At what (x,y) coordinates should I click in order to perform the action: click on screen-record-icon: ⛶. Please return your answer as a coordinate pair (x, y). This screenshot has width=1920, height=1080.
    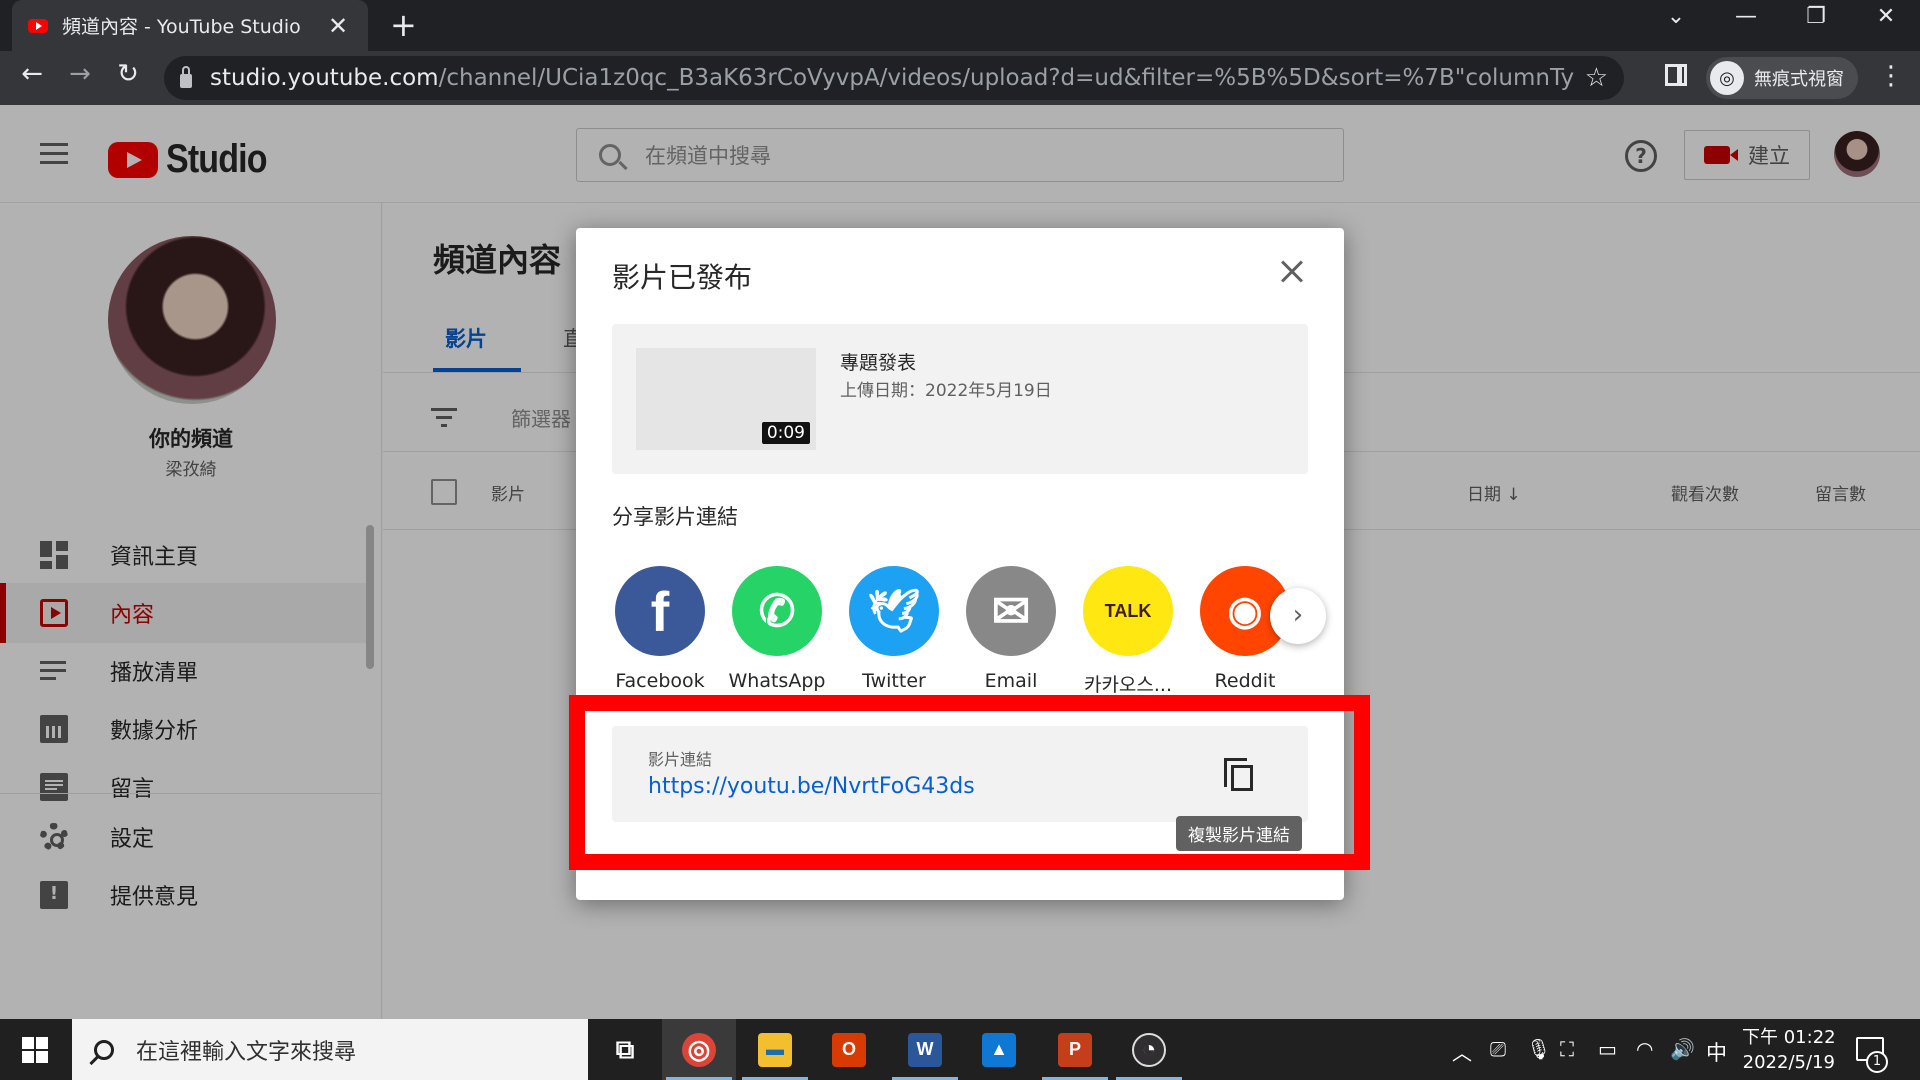
    Looking at the image, I should click on (1567, 1049).